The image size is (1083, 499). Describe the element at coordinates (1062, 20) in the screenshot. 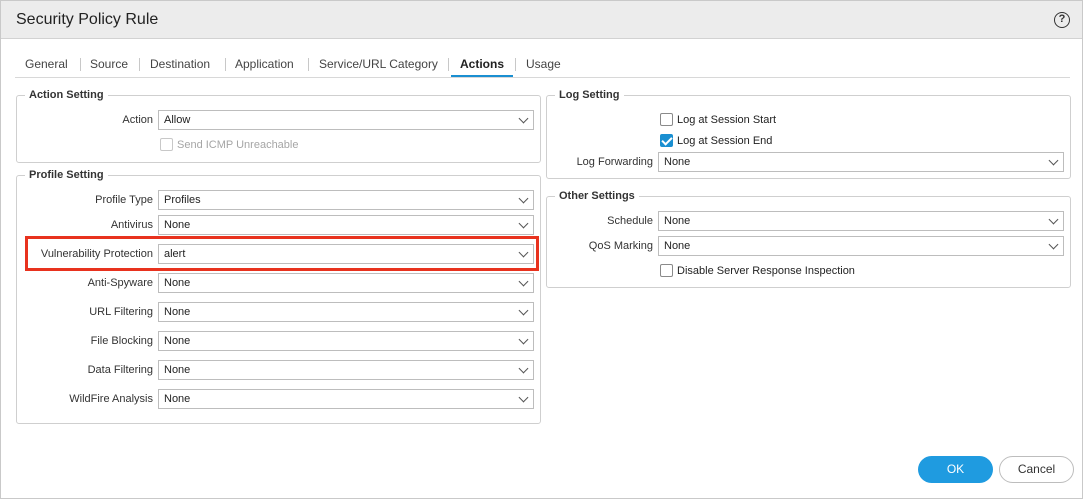

I see `help-icon: ?` at that location.